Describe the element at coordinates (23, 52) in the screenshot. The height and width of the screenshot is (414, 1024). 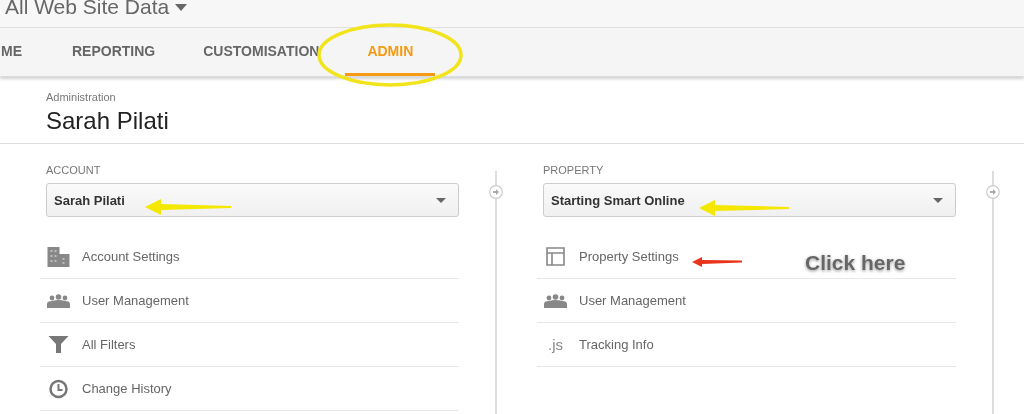
I see `nav-tab: ME` at that location.